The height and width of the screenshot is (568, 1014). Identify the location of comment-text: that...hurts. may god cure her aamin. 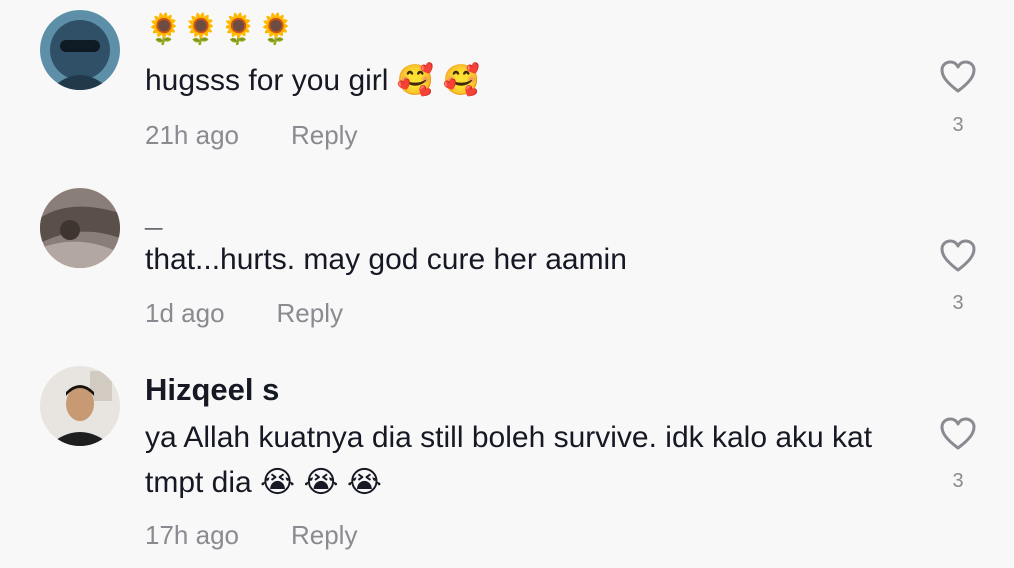
(386, 259).